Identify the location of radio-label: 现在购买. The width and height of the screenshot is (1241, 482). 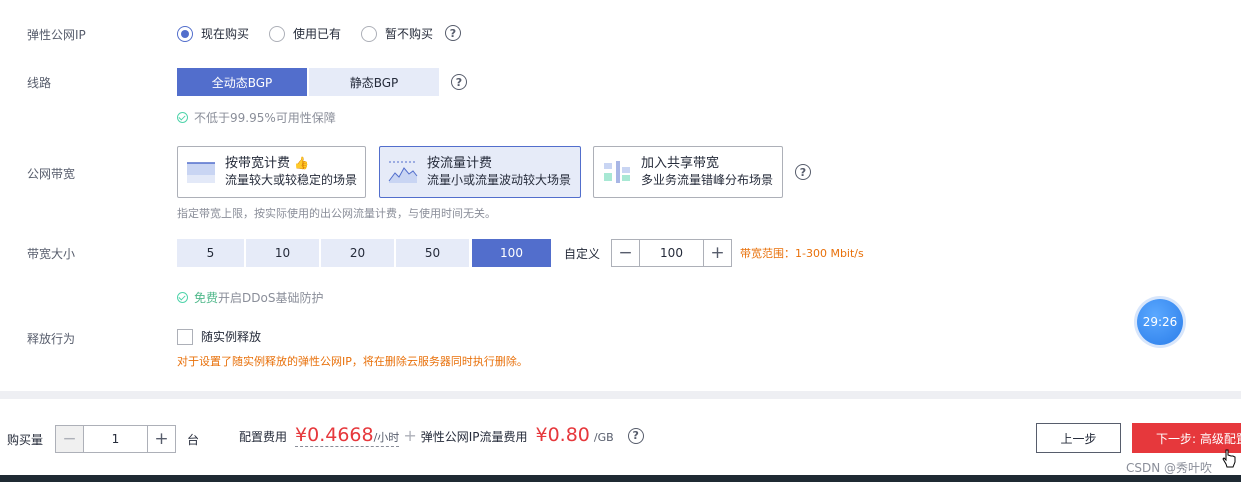
(225, 34).